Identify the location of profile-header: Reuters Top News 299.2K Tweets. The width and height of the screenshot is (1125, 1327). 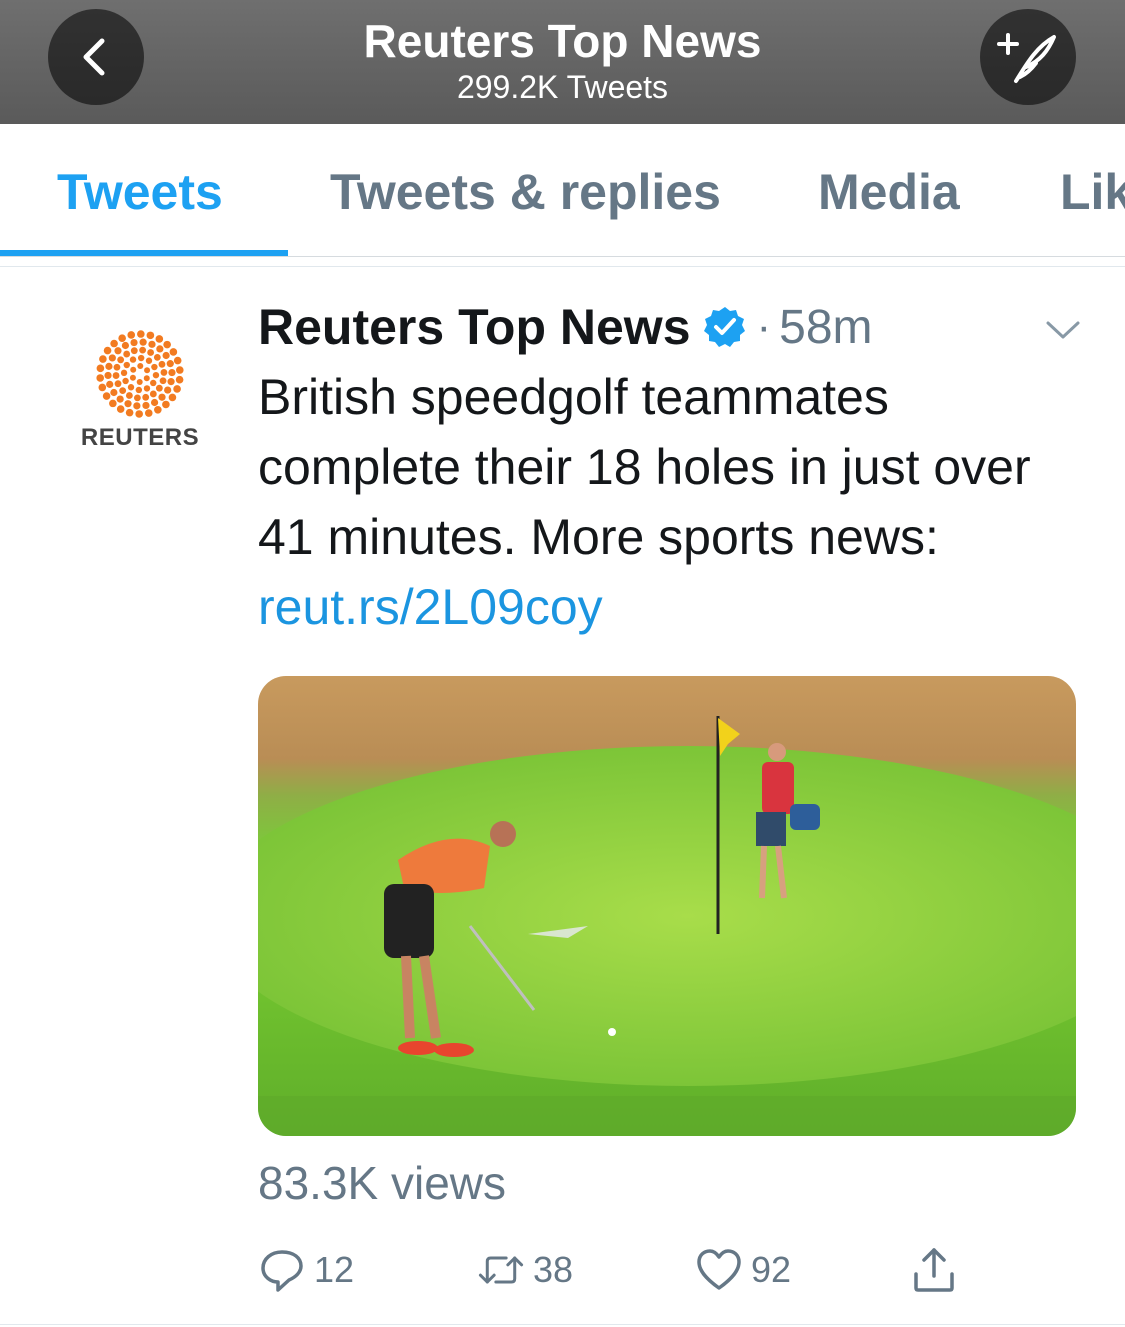
(562, 62).